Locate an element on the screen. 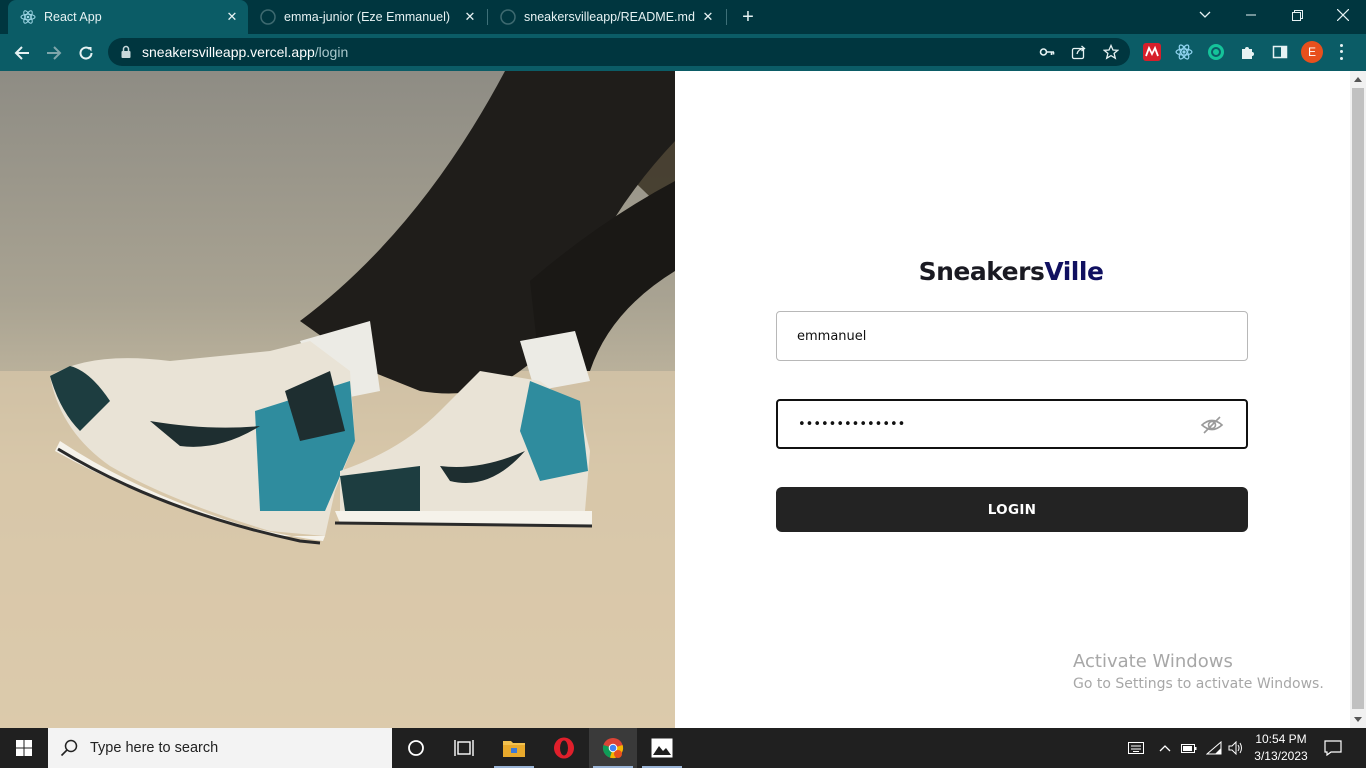  react-icon is located at coordinates (28, 17).